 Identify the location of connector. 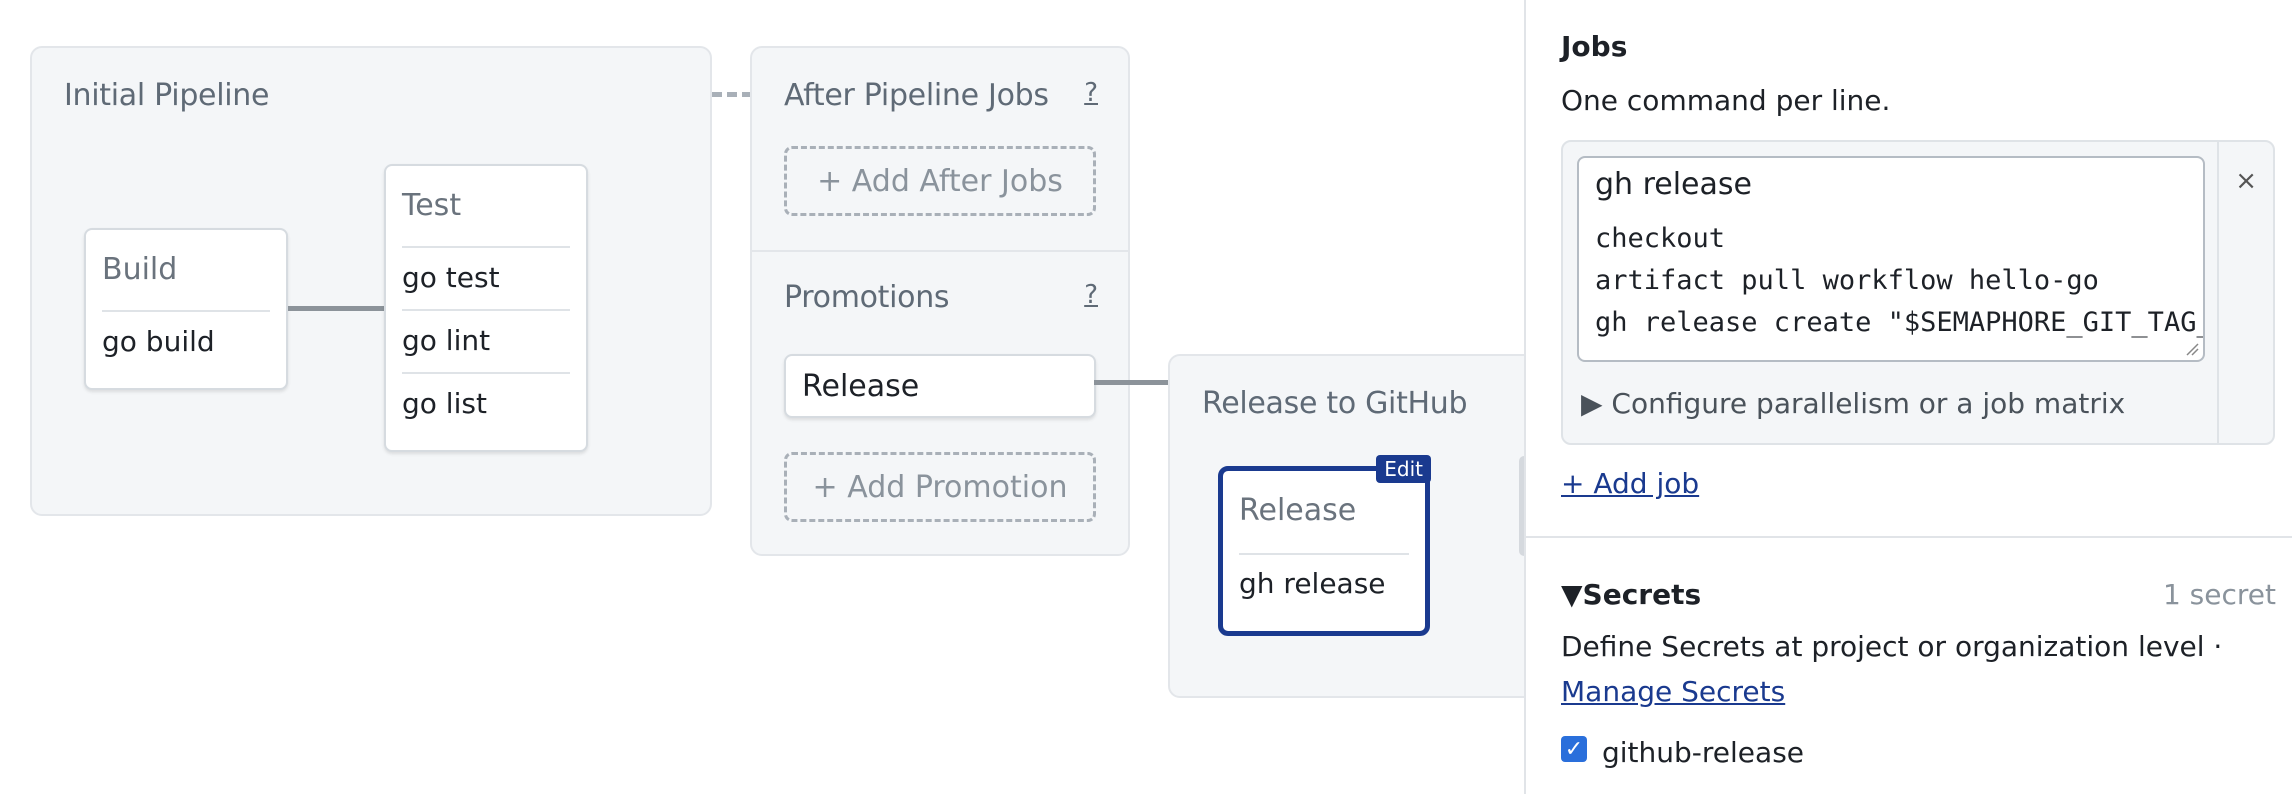
(338, 308).